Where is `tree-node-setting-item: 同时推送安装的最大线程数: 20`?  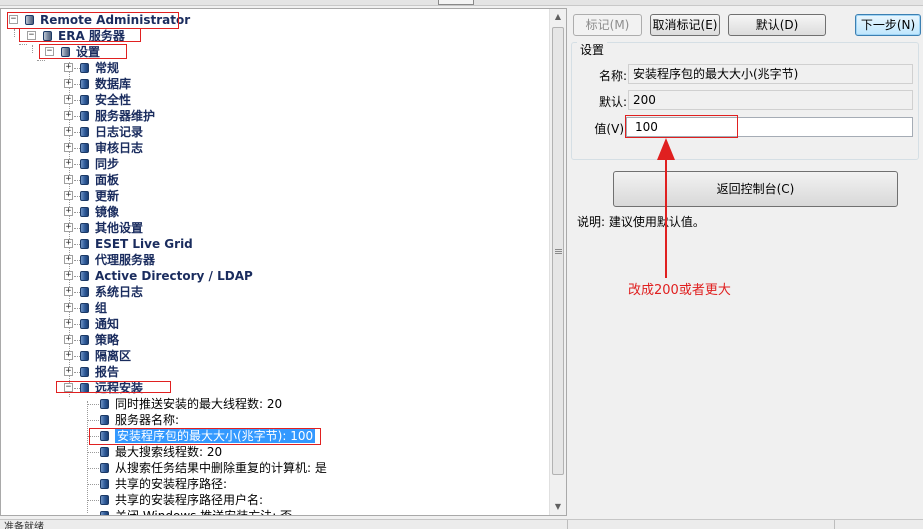
tree-node-setting-item: 同时推送安装的最大线程数: 20 is located at coordinates (273, 404).